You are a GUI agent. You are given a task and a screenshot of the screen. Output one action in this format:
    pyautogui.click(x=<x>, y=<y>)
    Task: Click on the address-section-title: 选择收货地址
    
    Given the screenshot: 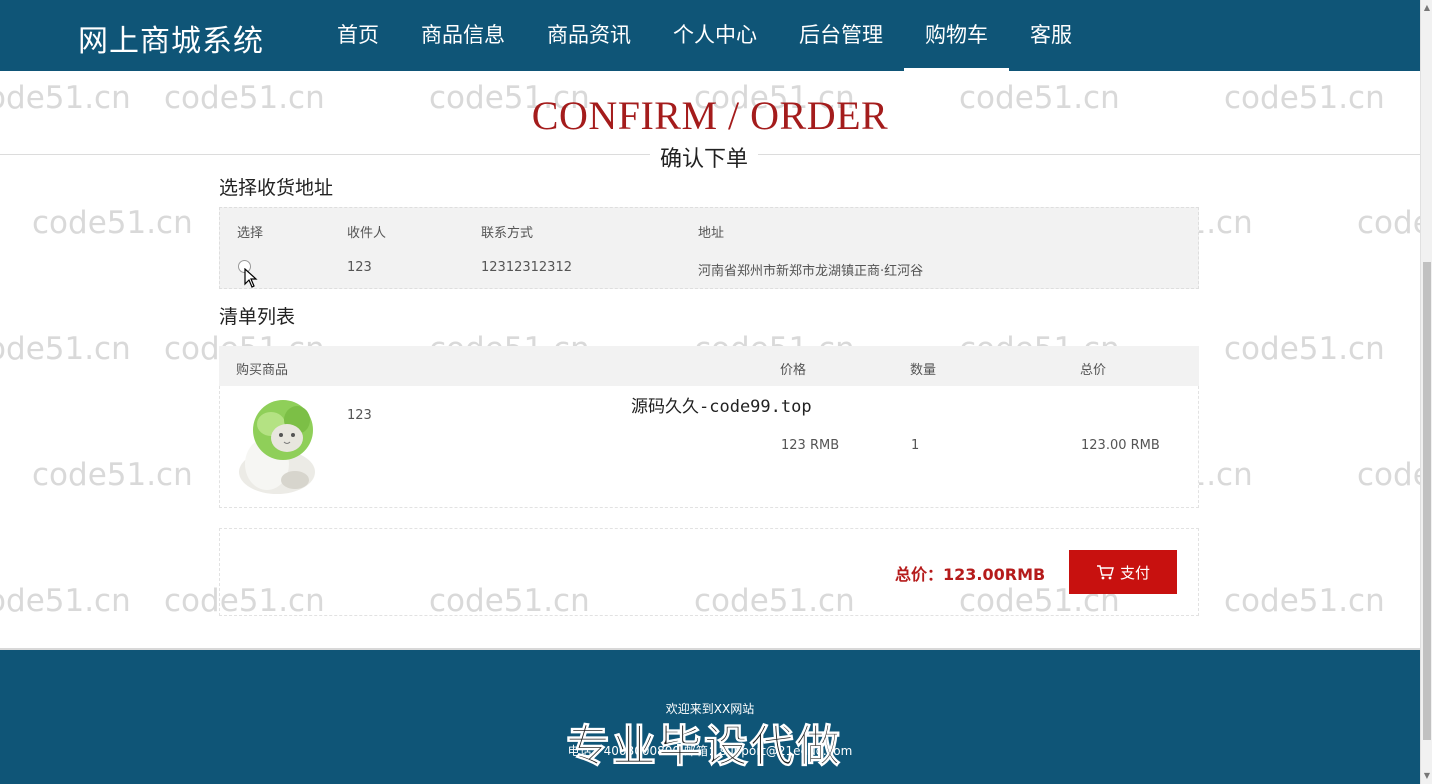 What is the action you would take?
    pyautogui.click(x=276, y=188)
    